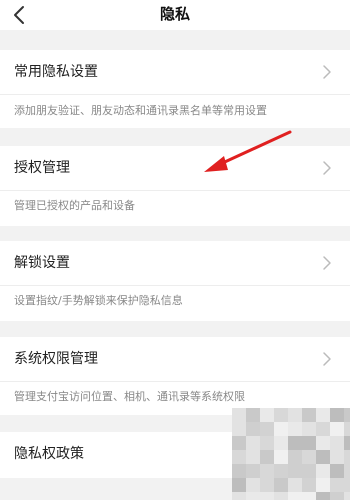 The width and height of the screenshot is (350, 500). What do you see at coordinates (140, 110) in the screenshot?
I see `row-description: 添加朋友验证、朋友动态和通讯录黑名单等常用设置` at bounding box center [140, 110].